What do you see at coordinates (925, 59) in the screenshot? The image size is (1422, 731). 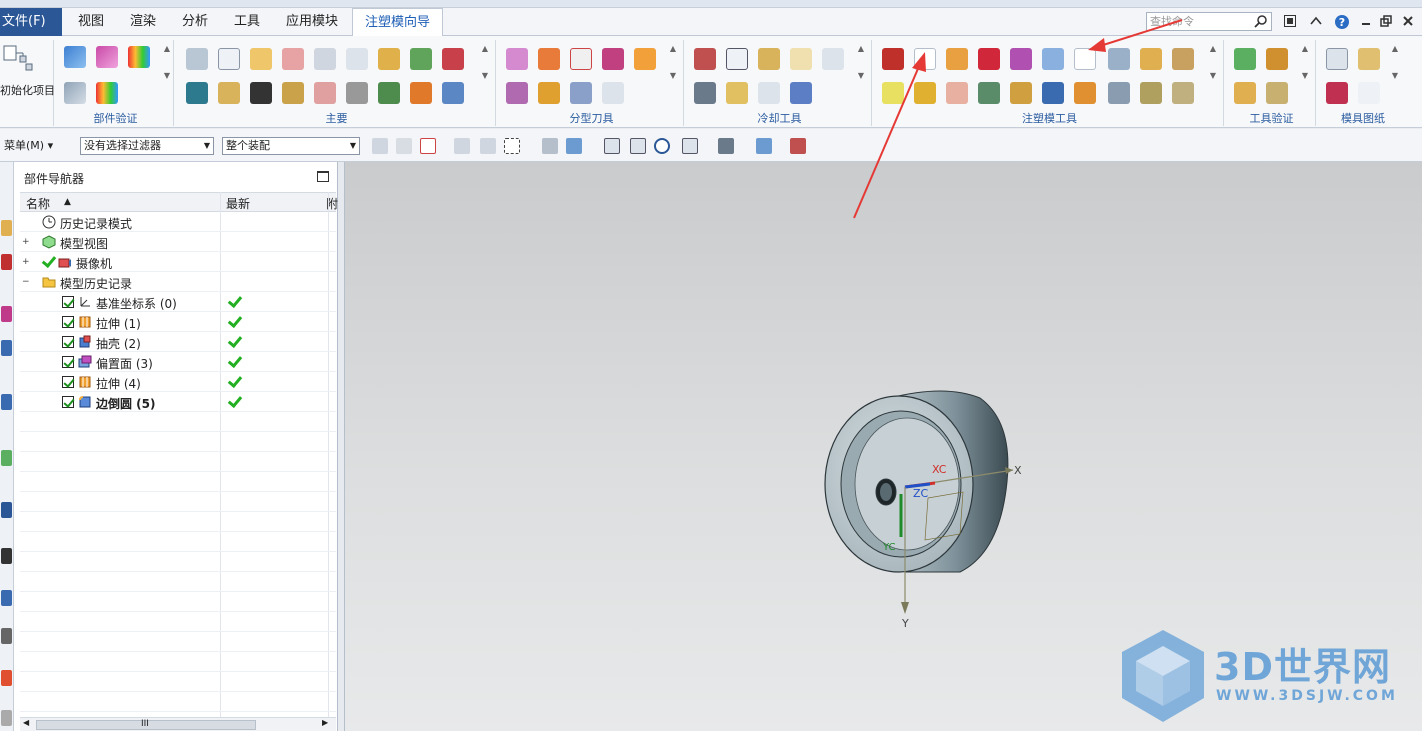 I see `blank-tool-icon` at bounding box center [925, 59].